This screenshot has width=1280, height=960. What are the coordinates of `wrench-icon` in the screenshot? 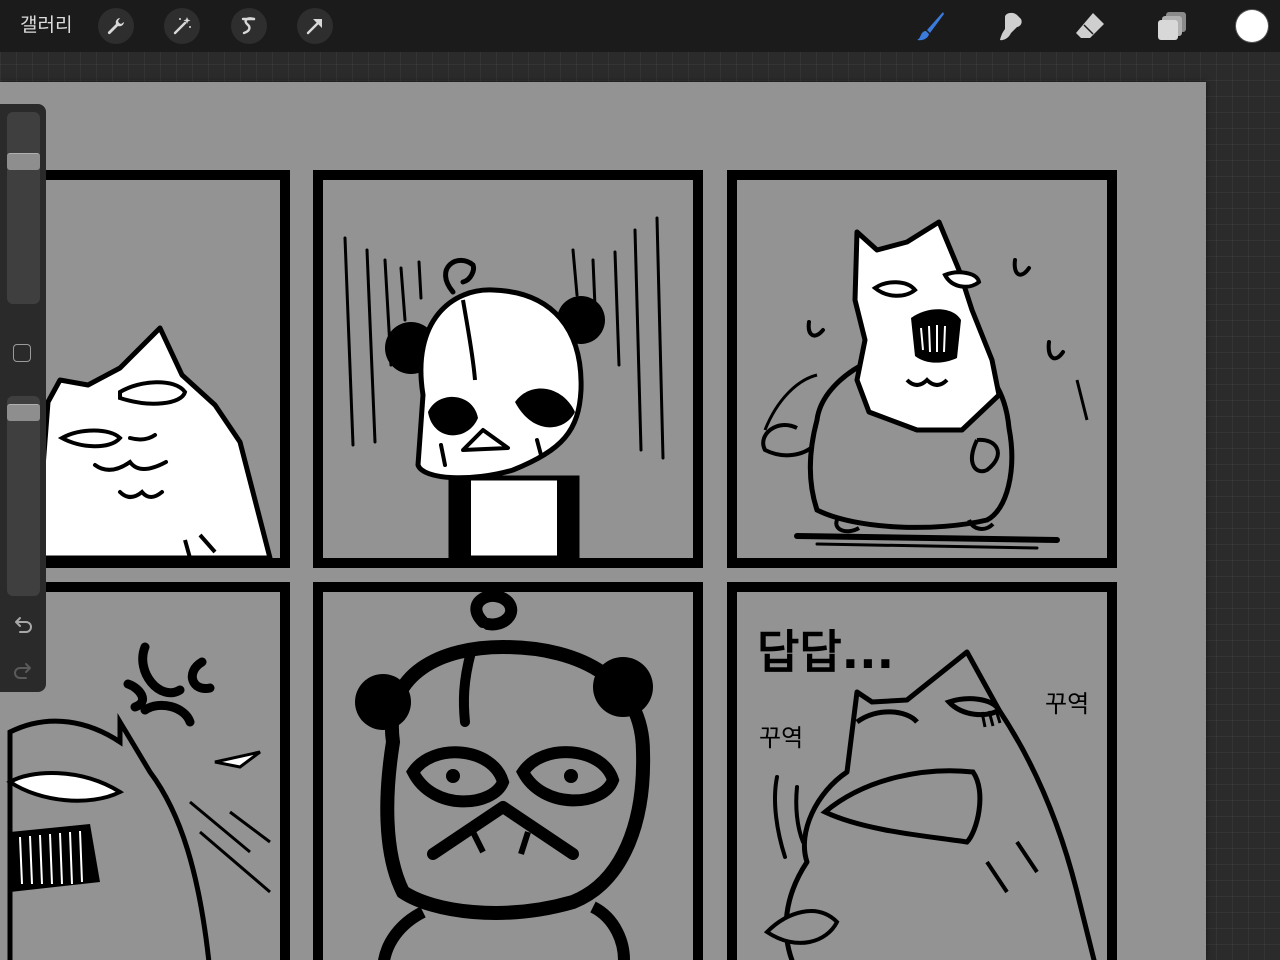 It's located at (115, 26).